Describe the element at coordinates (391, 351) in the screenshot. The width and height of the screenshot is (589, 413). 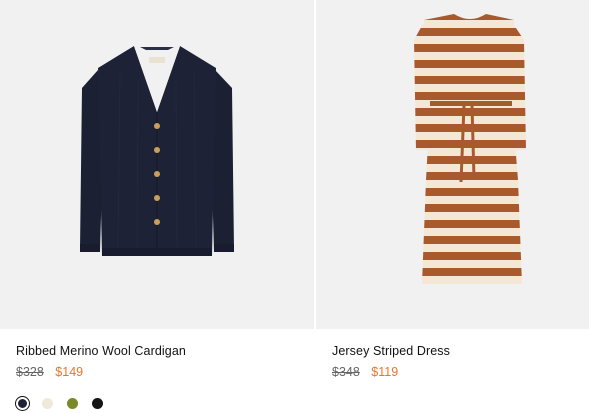
I see `product-title: Jersey Striped Dress` at that location.